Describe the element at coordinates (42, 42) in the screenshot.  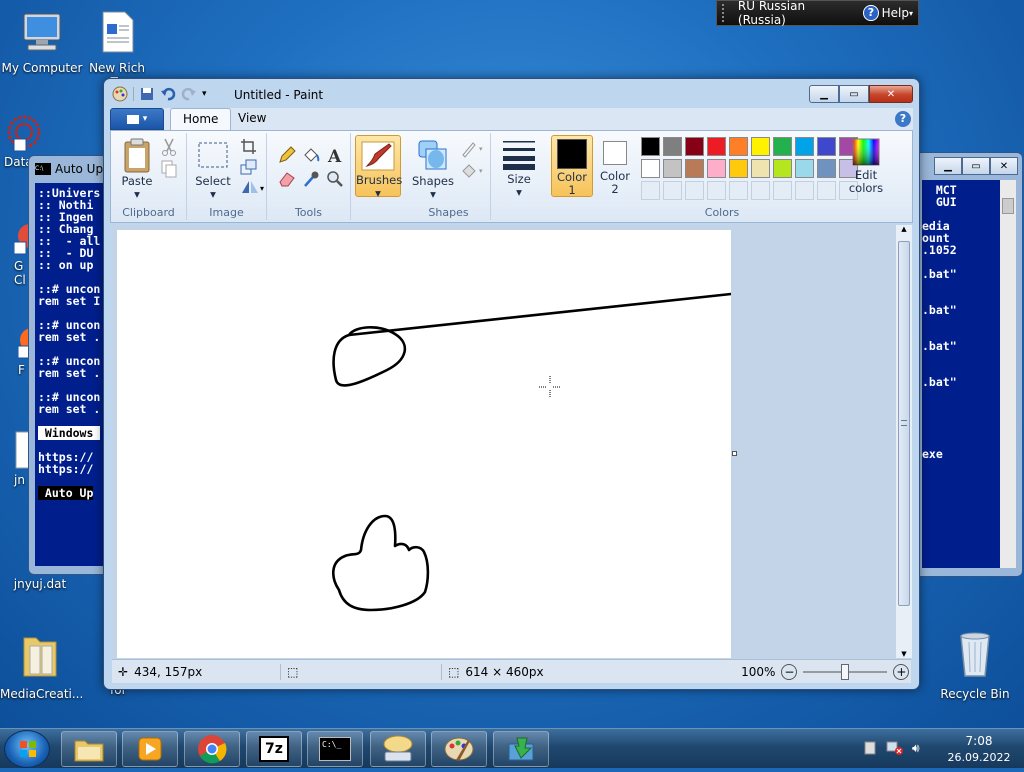
I see `desktop-icon-my-computer: My Computer` at that location.